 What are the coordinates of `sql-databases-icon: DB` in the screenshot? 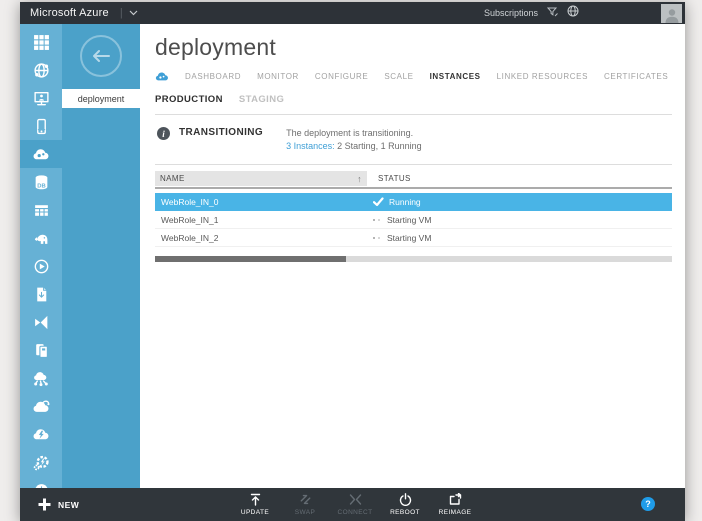 It's located at (41, 181).